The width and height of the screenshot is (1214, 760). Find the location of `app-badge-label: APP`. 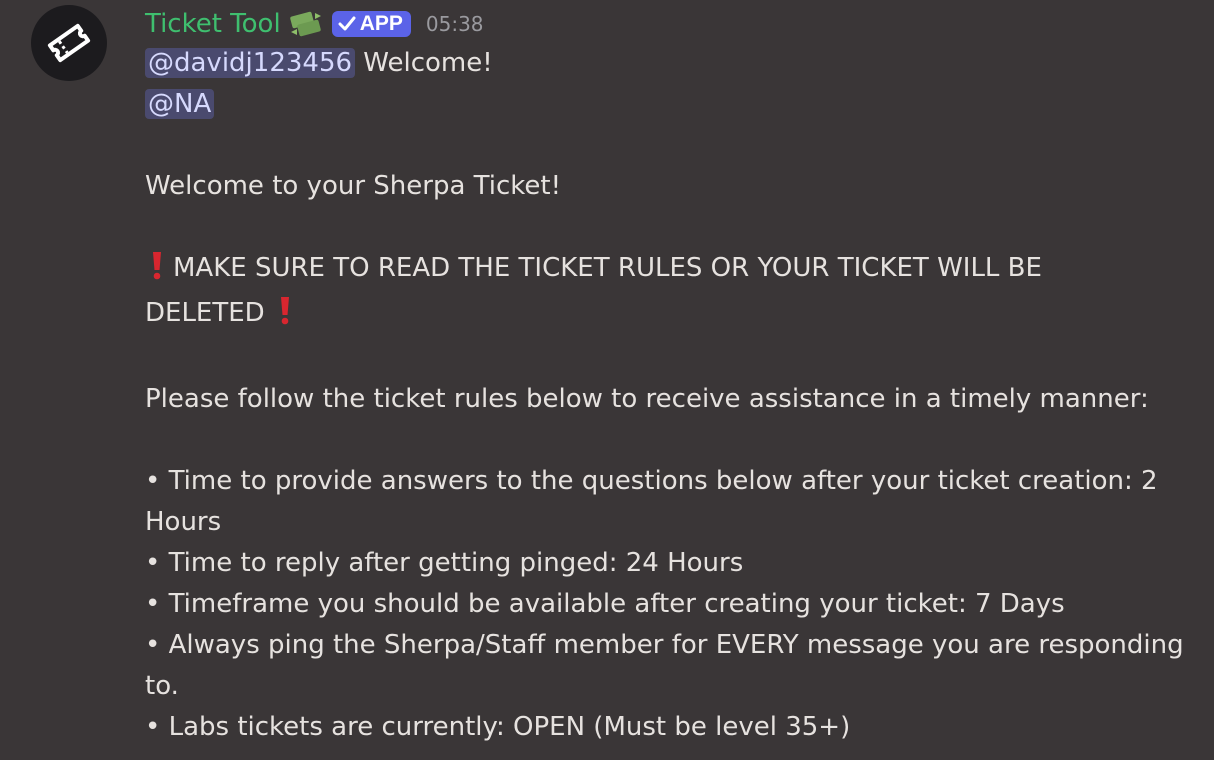

app-badge-label: APP is located at coordinates (381, 23).